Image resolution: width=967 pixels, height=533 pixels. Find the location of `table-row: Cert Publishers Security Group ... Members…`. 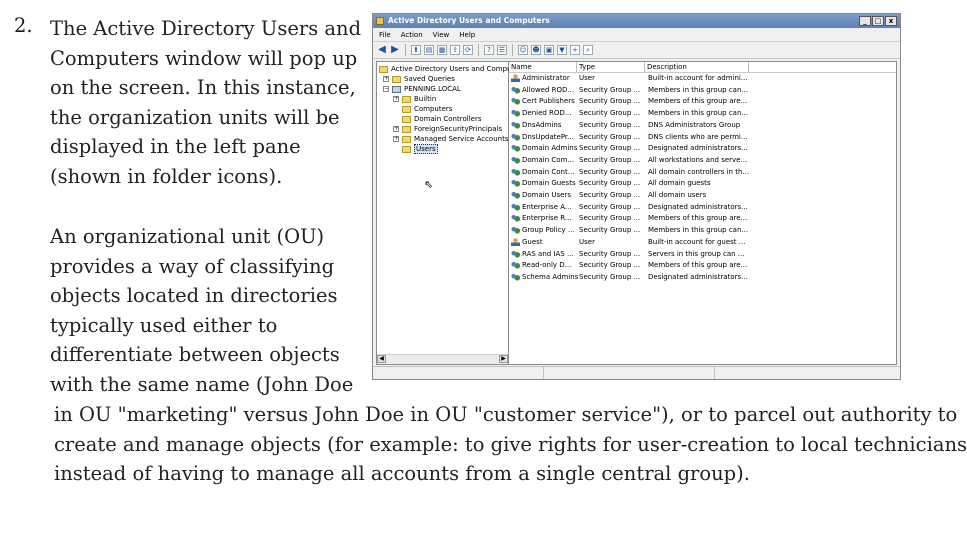

table-row: Cert Publishers Security Group ... Members… is located at coordinates (702, 101).